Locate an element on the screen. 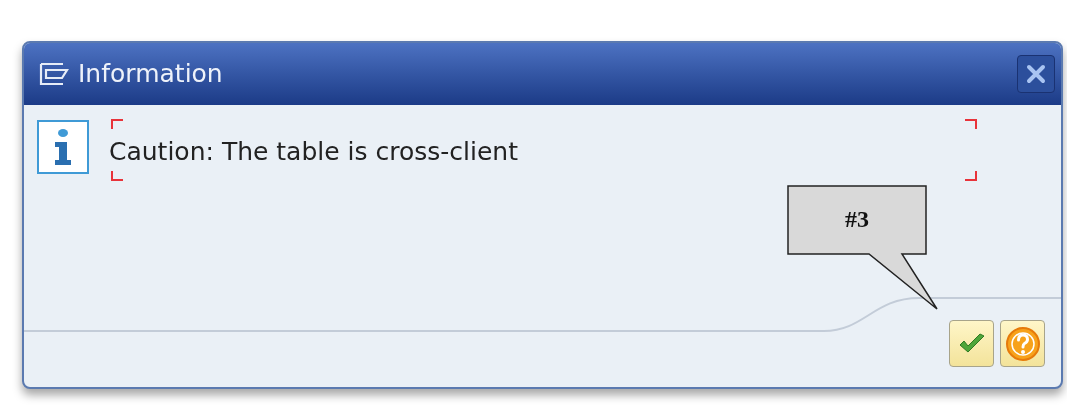 This screenshot has height=410, width=1067. help-icon is located at coordinates (1022, 343).